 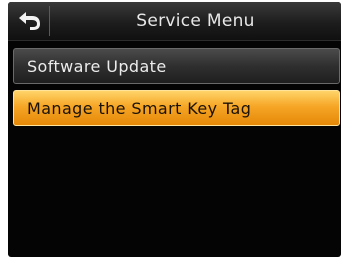 I want to click on back-button, so click(x=29, y=20).